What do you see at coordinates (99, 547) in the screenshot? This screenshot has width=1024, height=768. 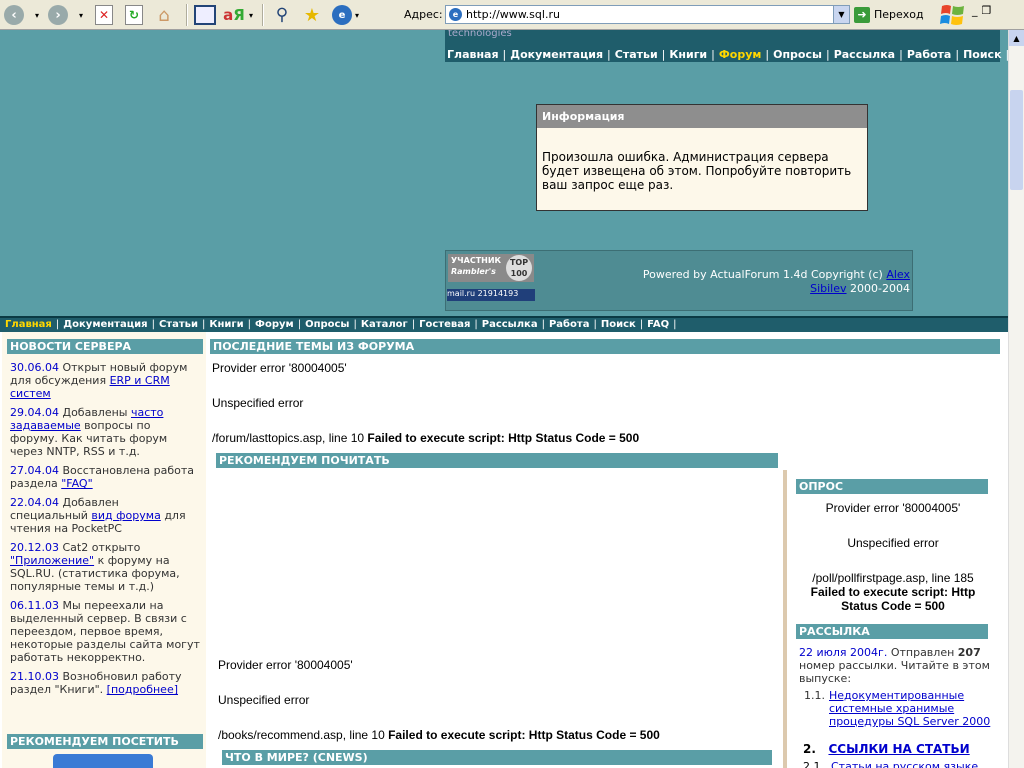 I see `news-text: Cat2 открыто` at bounding box center [99, 547].